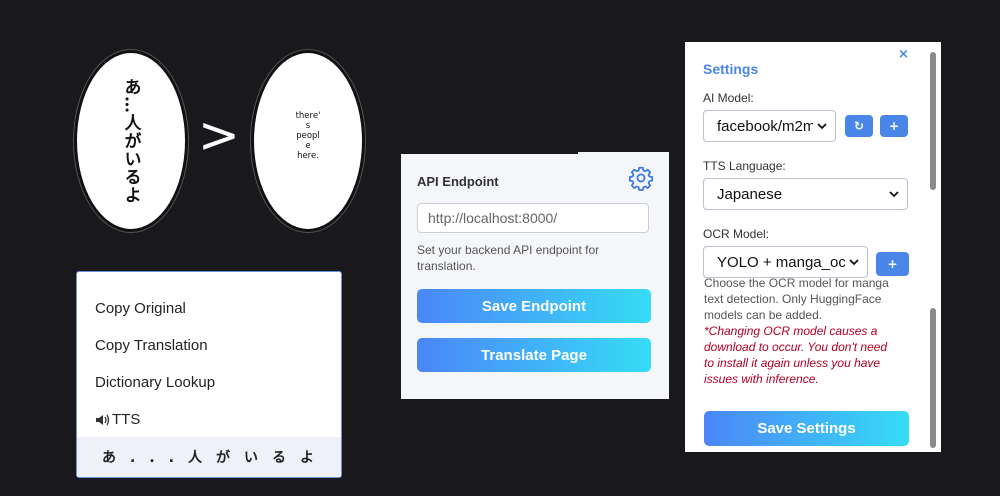 The image size is (1000, 496). I want to click on translated-line: there', so click(308, 116).